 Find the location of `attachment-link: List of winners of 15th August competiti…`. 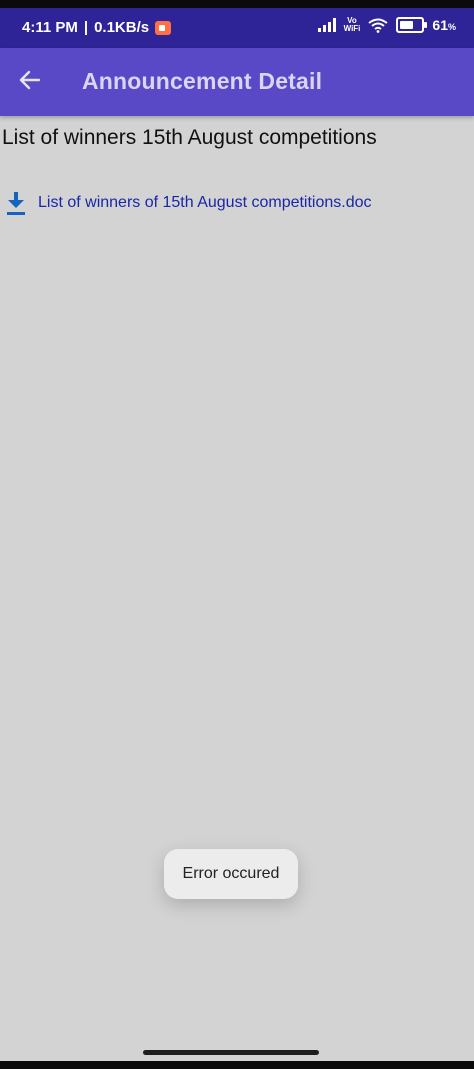

attachment-link: List of winners of 15th August competiti… is located at coordinates (188, 203).